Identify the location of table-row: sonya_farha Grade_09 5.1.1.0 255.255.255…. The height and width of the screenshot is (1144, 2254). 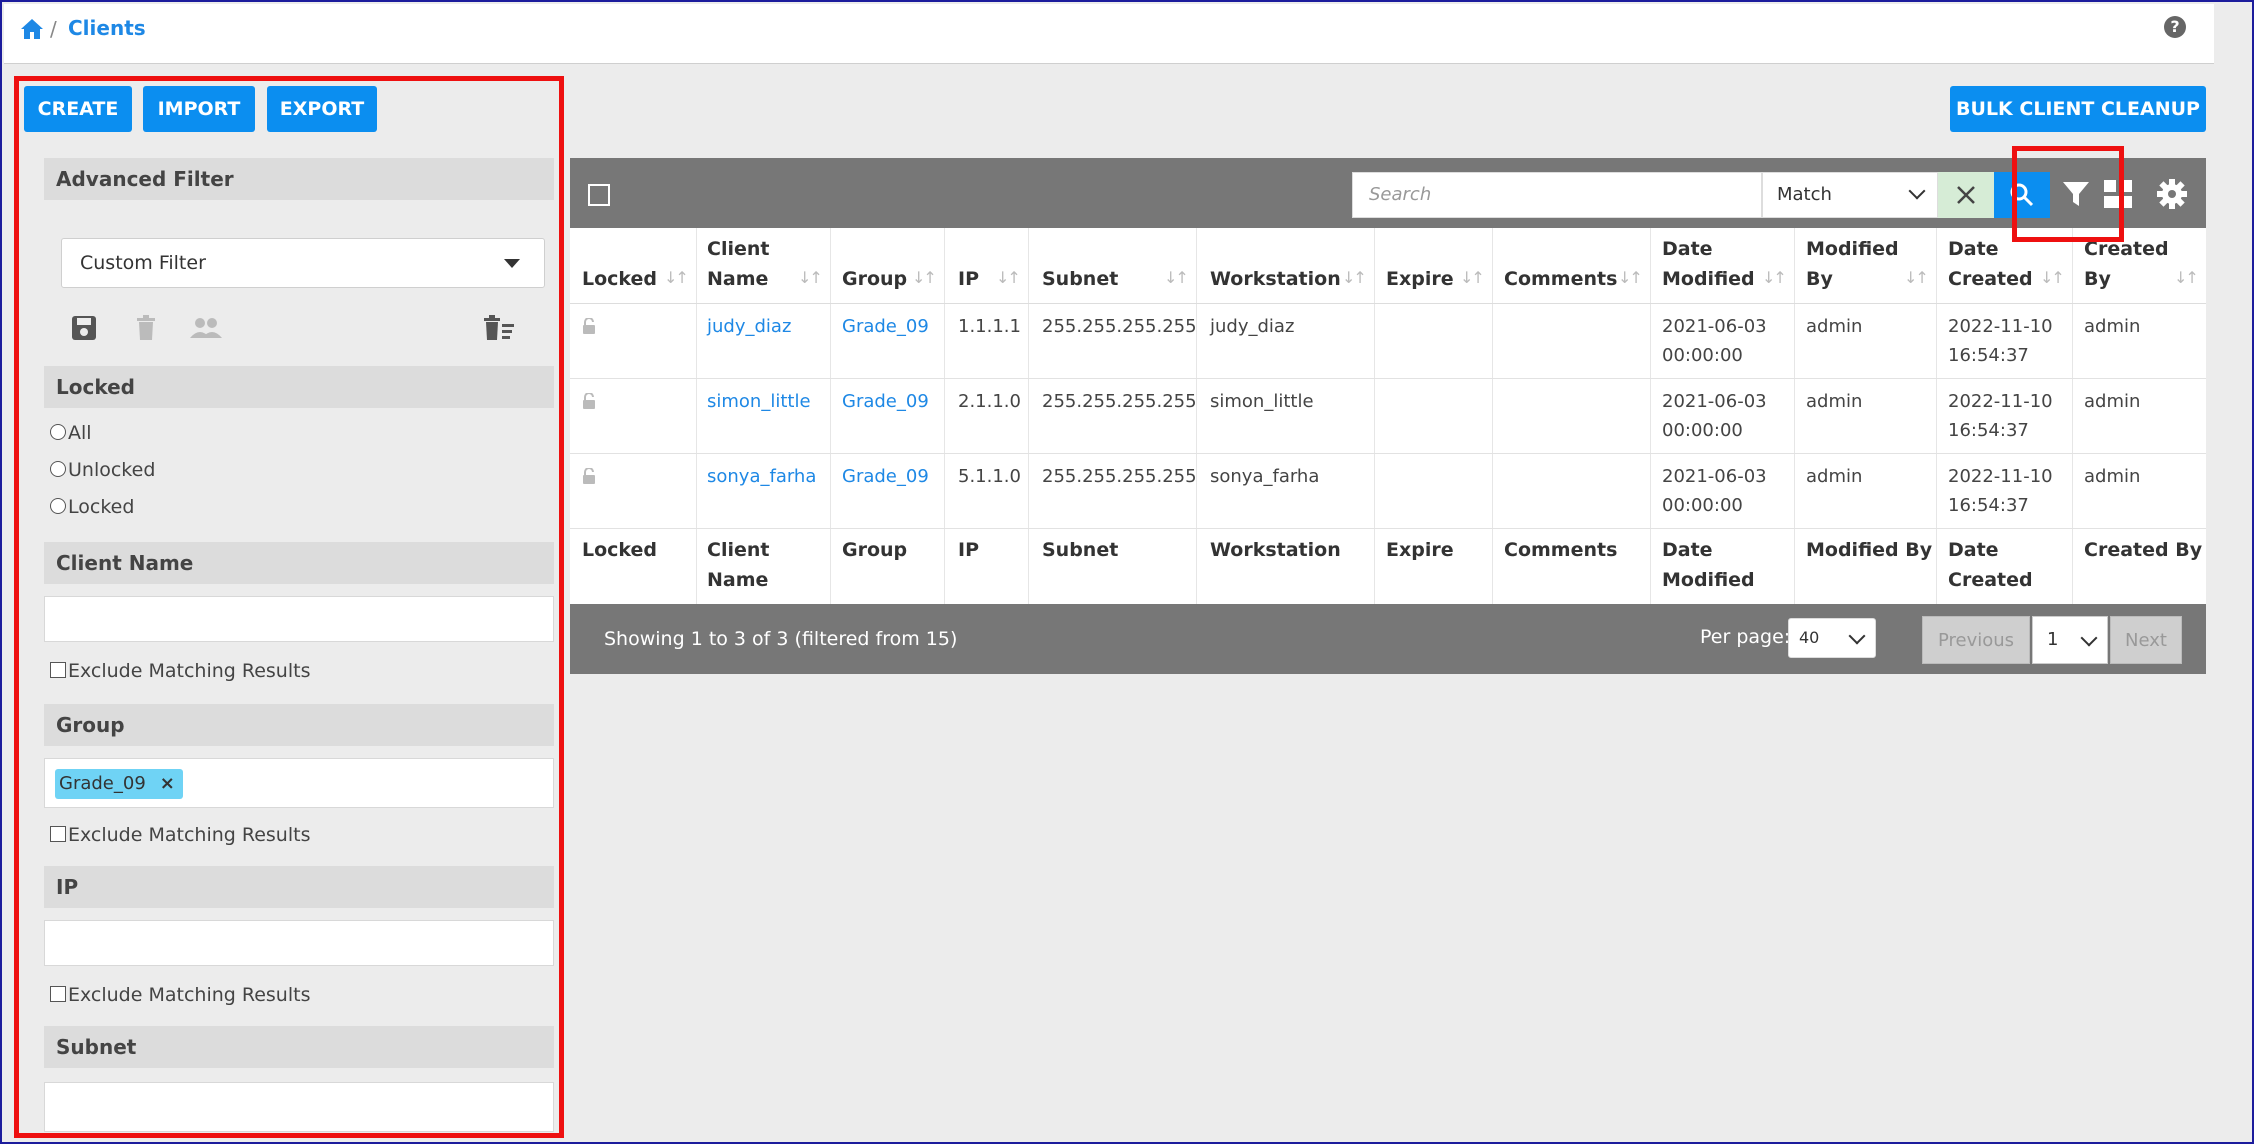
(1388, 491).